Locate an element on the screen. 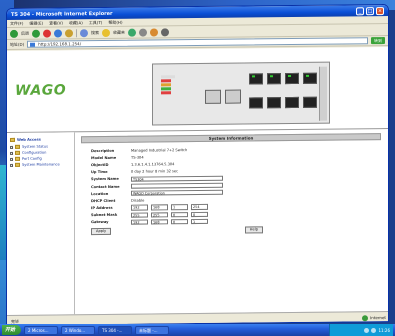 This screenshot has width=395, height=336. dhcp-label: DHCP Client is located at coordinates (103, 201).